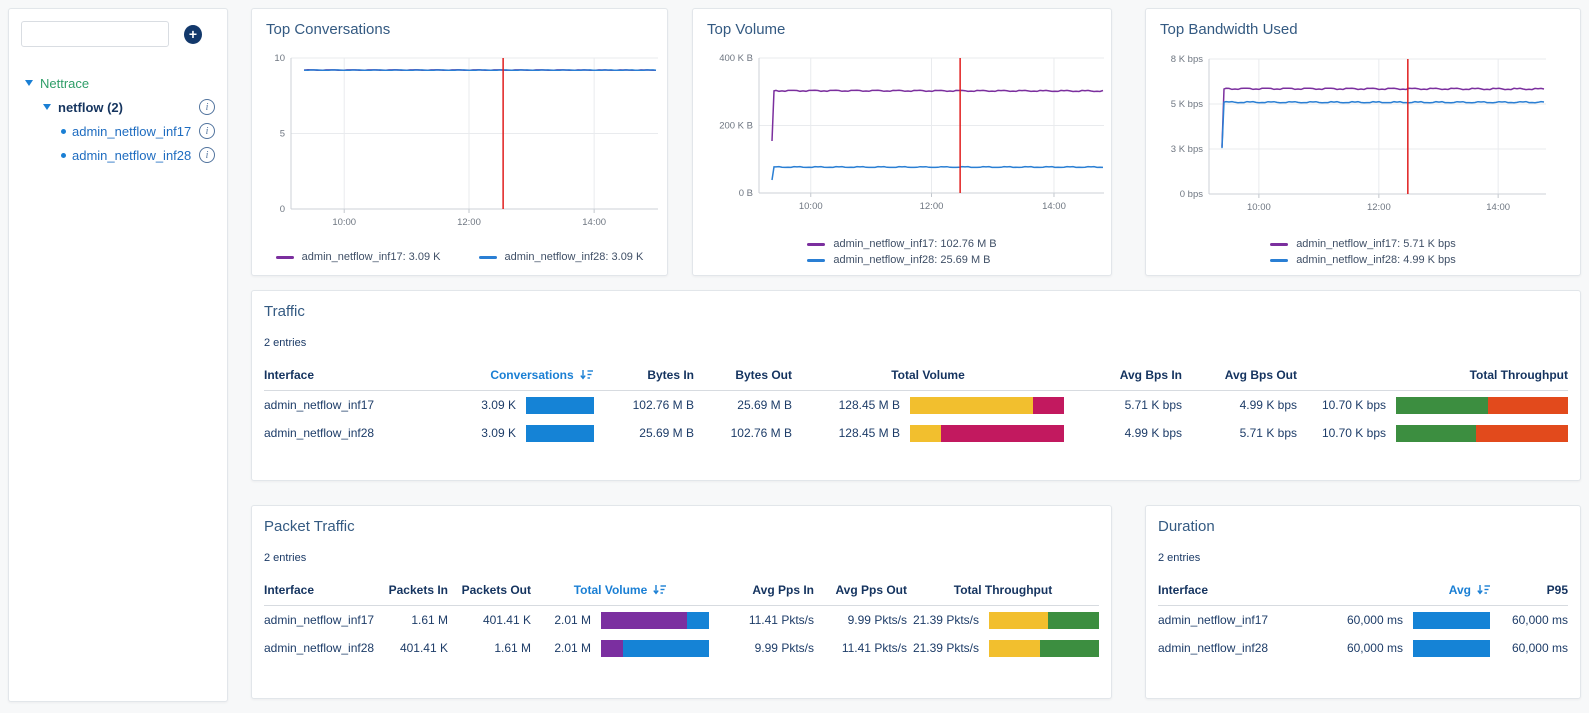 The image size is (1589, 713). Describe the element at coordinates (743, 375) in the screenshot. I see `column-header-bytes-out: Bytes Out` at that location.